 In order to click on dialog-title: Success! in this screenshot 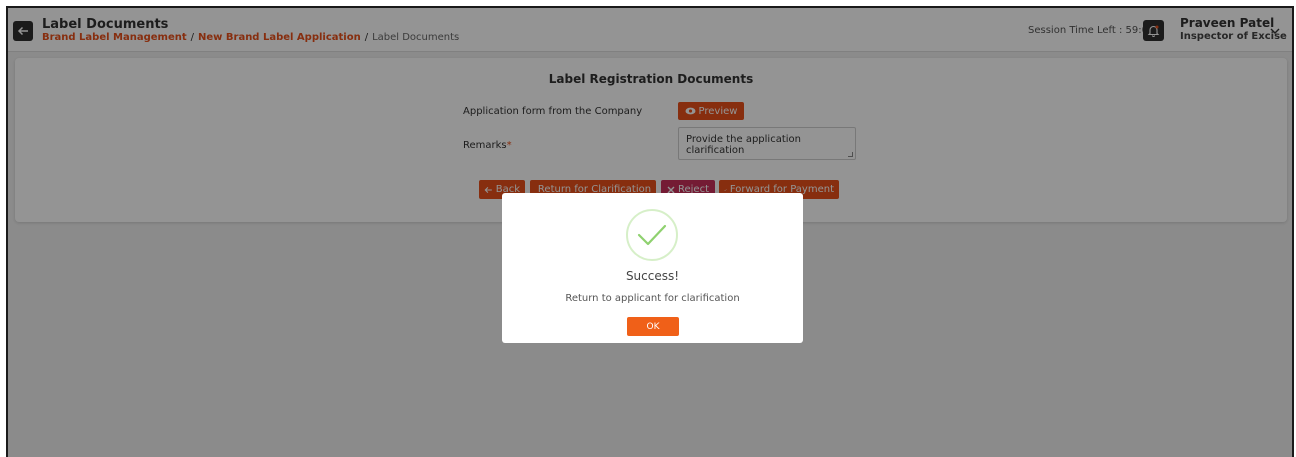, I will do `click(652, 276)`.